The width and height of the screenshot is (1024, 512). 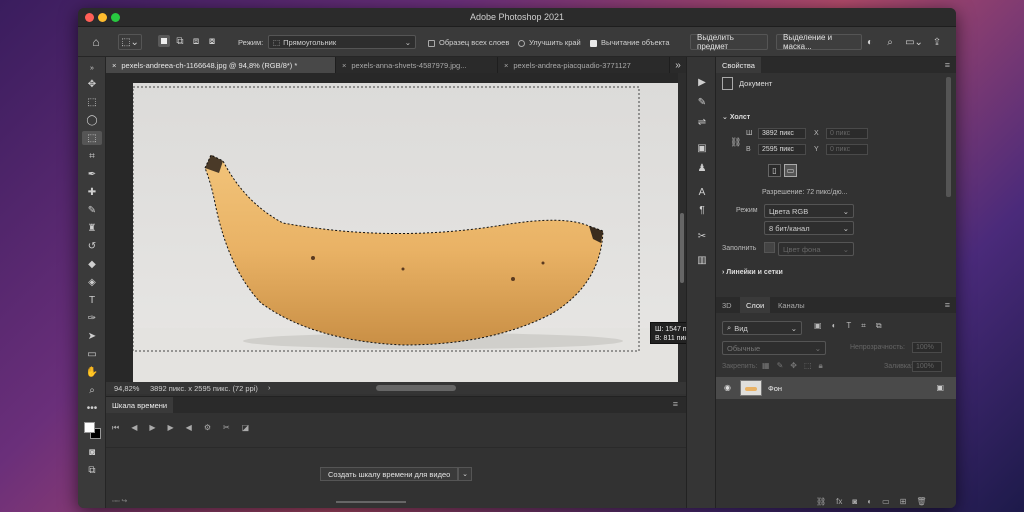 What do you see at coordinates (702, 148) in the screenshot?
I see `libraries-icon: ▣` at bounding box center [702, 148].